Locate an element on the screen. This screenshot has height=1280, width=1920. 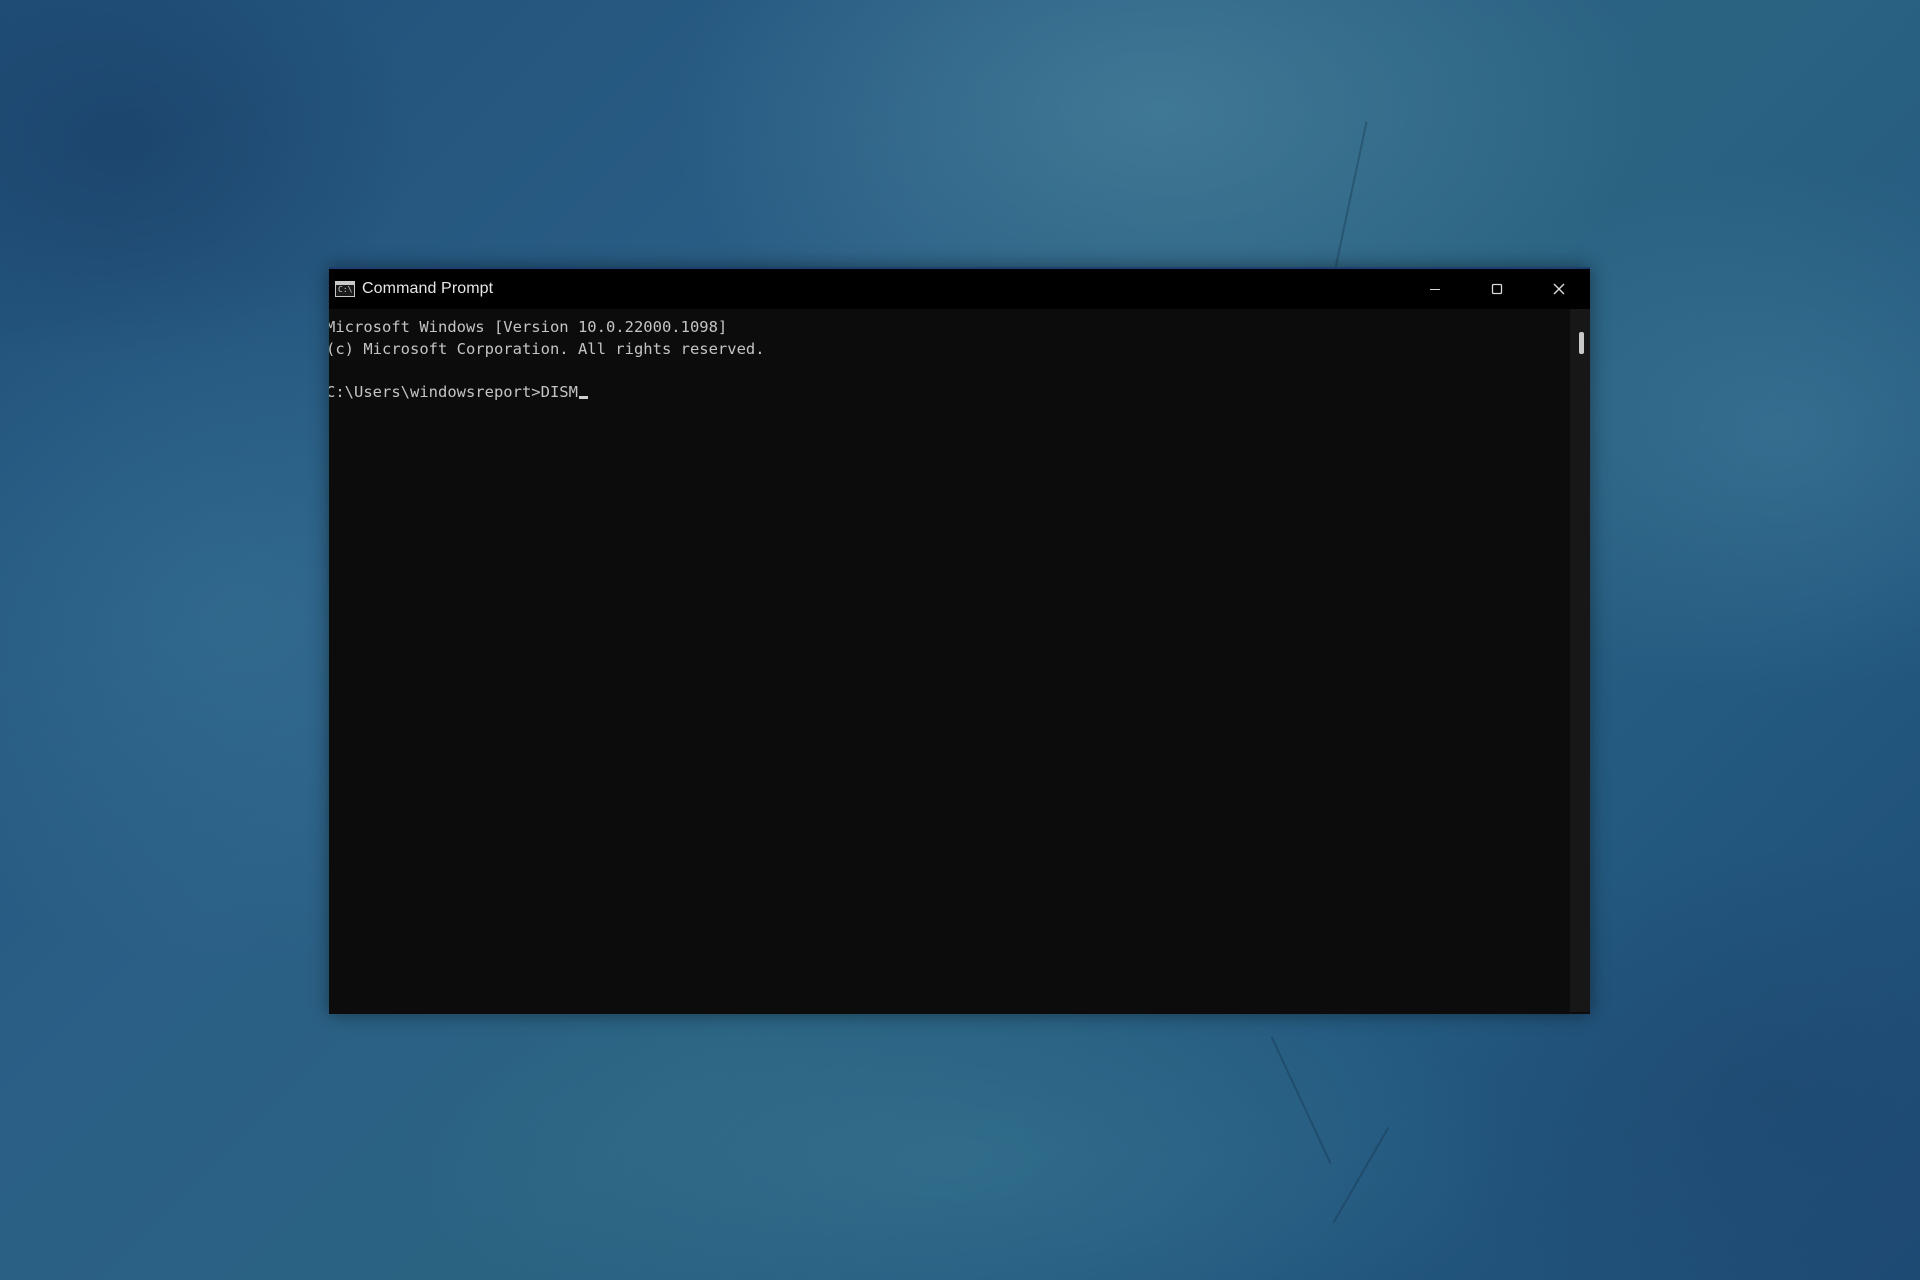
text-cursor is located at coordinates (583, 397).